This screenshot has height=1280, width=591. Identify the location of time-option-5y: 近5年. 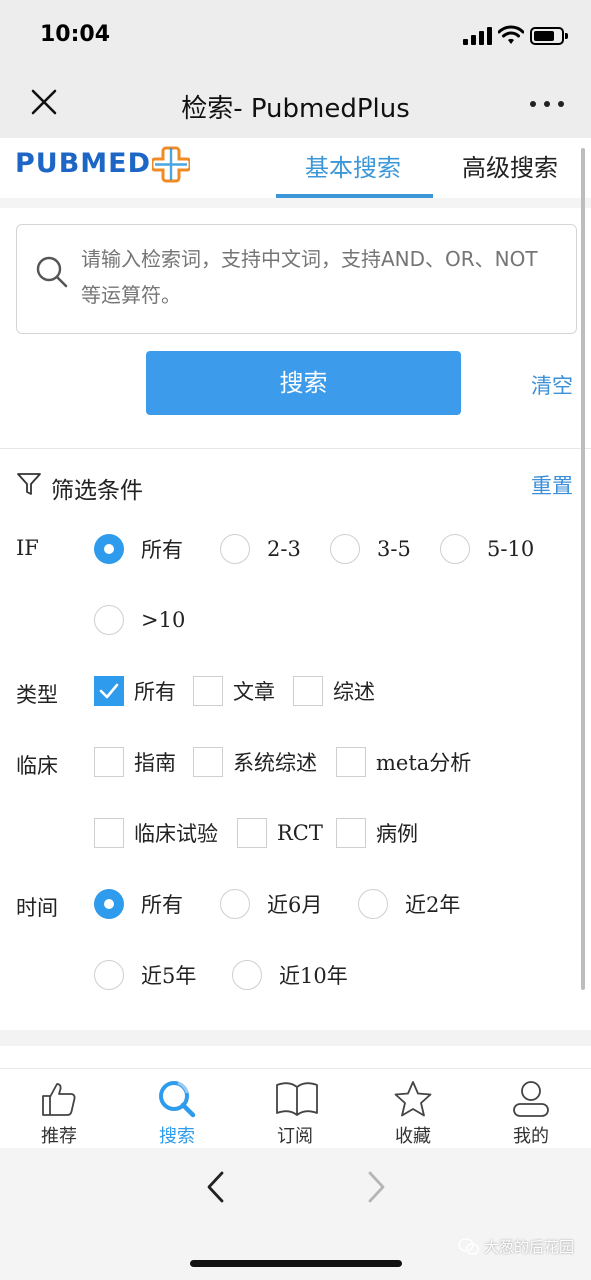
(145, 975).